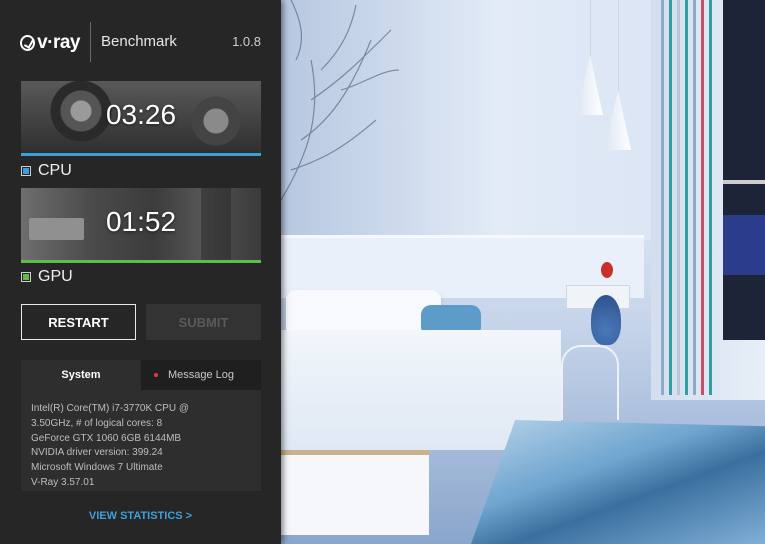 The image size is (765, 544). Describe the element at coordinates (607, 270) in the screenshot. I see `flower-icon` at that location.